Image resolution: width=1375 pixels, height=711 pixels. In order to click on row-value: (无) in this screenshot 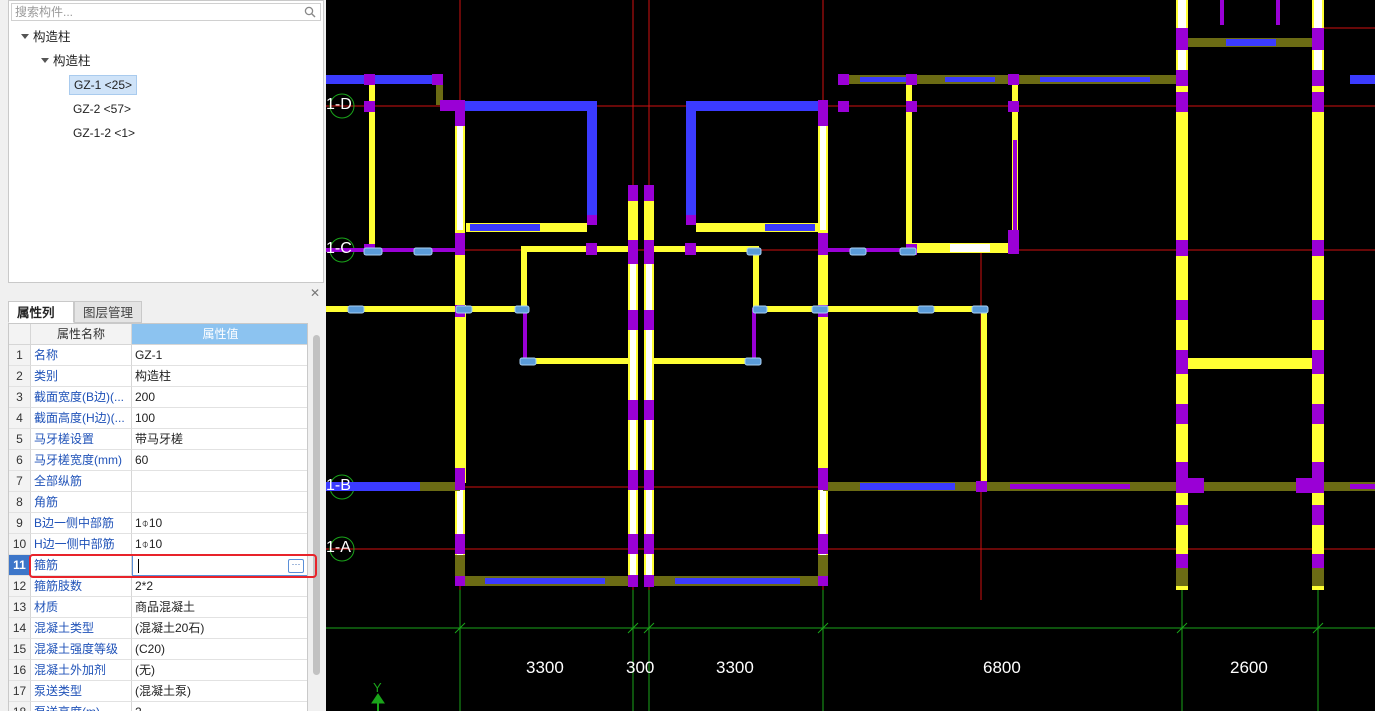, I will do `click(219, 670)`.